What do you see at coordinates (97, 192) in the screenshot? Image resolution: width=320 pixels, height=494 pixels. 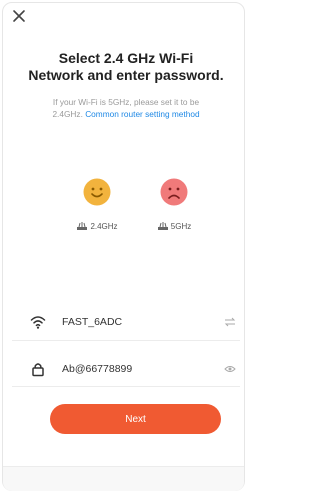 I see `happy-face-icon` at bounding box center [97, 192].